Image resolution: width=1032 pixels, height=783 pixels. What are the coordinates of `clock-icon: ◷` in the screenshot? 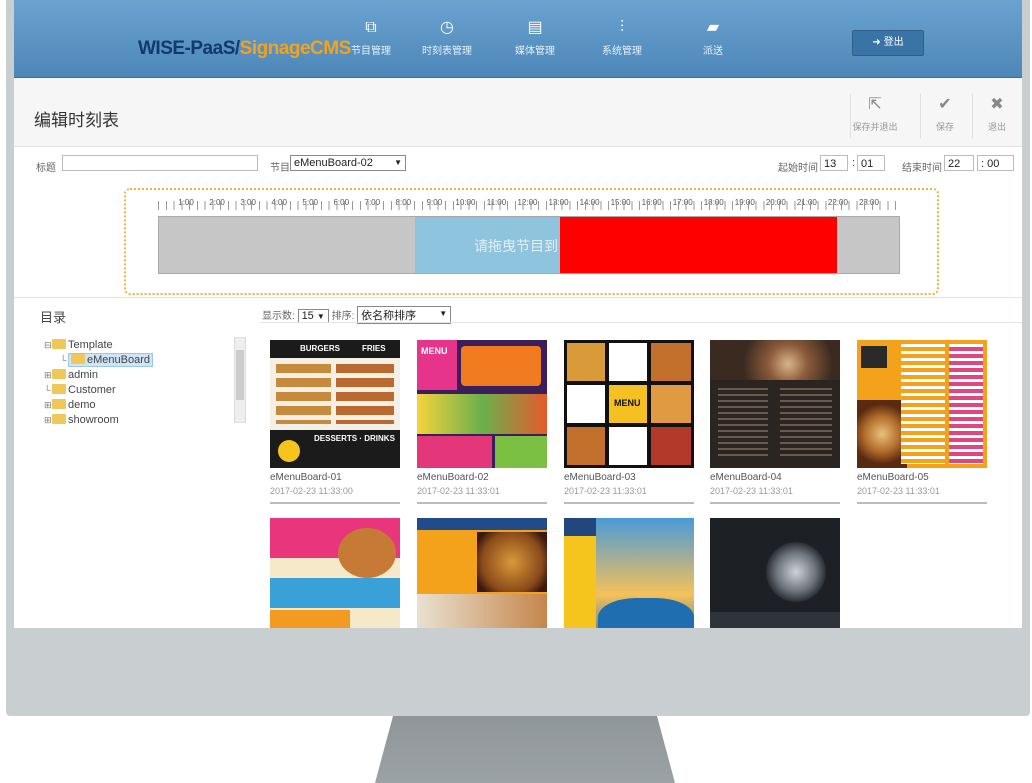 It's located at (447, 27).